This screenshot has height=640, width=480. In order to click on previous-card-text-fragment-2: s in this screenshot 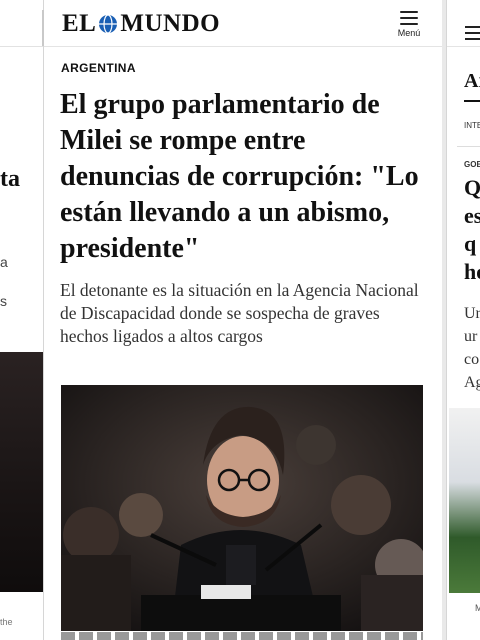, I will do `click(3, 301)`.